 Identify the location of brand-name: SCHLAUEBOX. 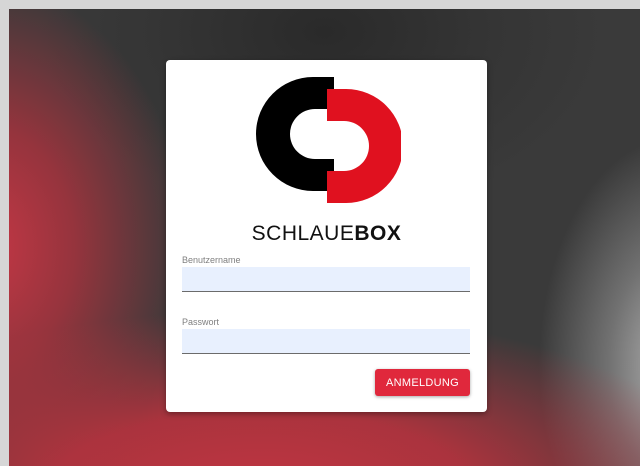
(326, 234).